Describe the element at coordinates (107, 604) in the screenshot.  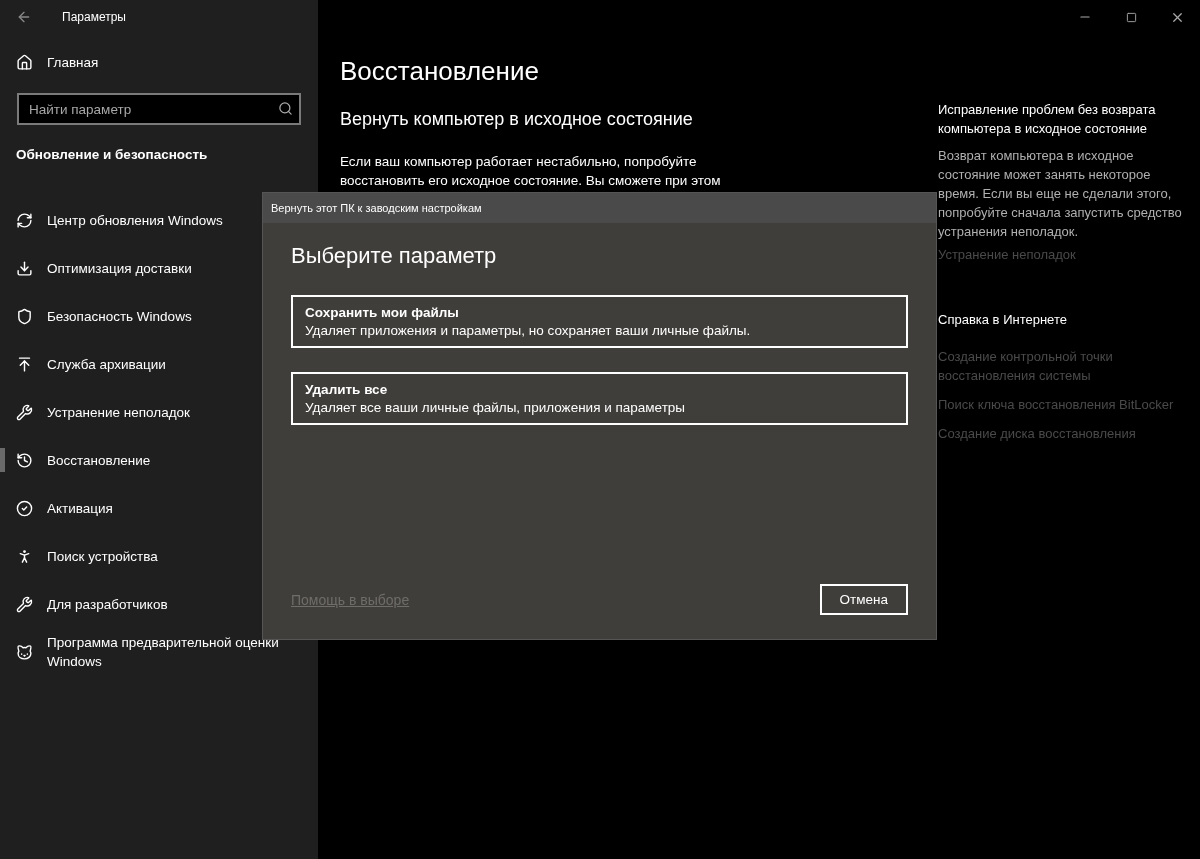
I see `sidebar-item-label: Для разработчиков` at that location.